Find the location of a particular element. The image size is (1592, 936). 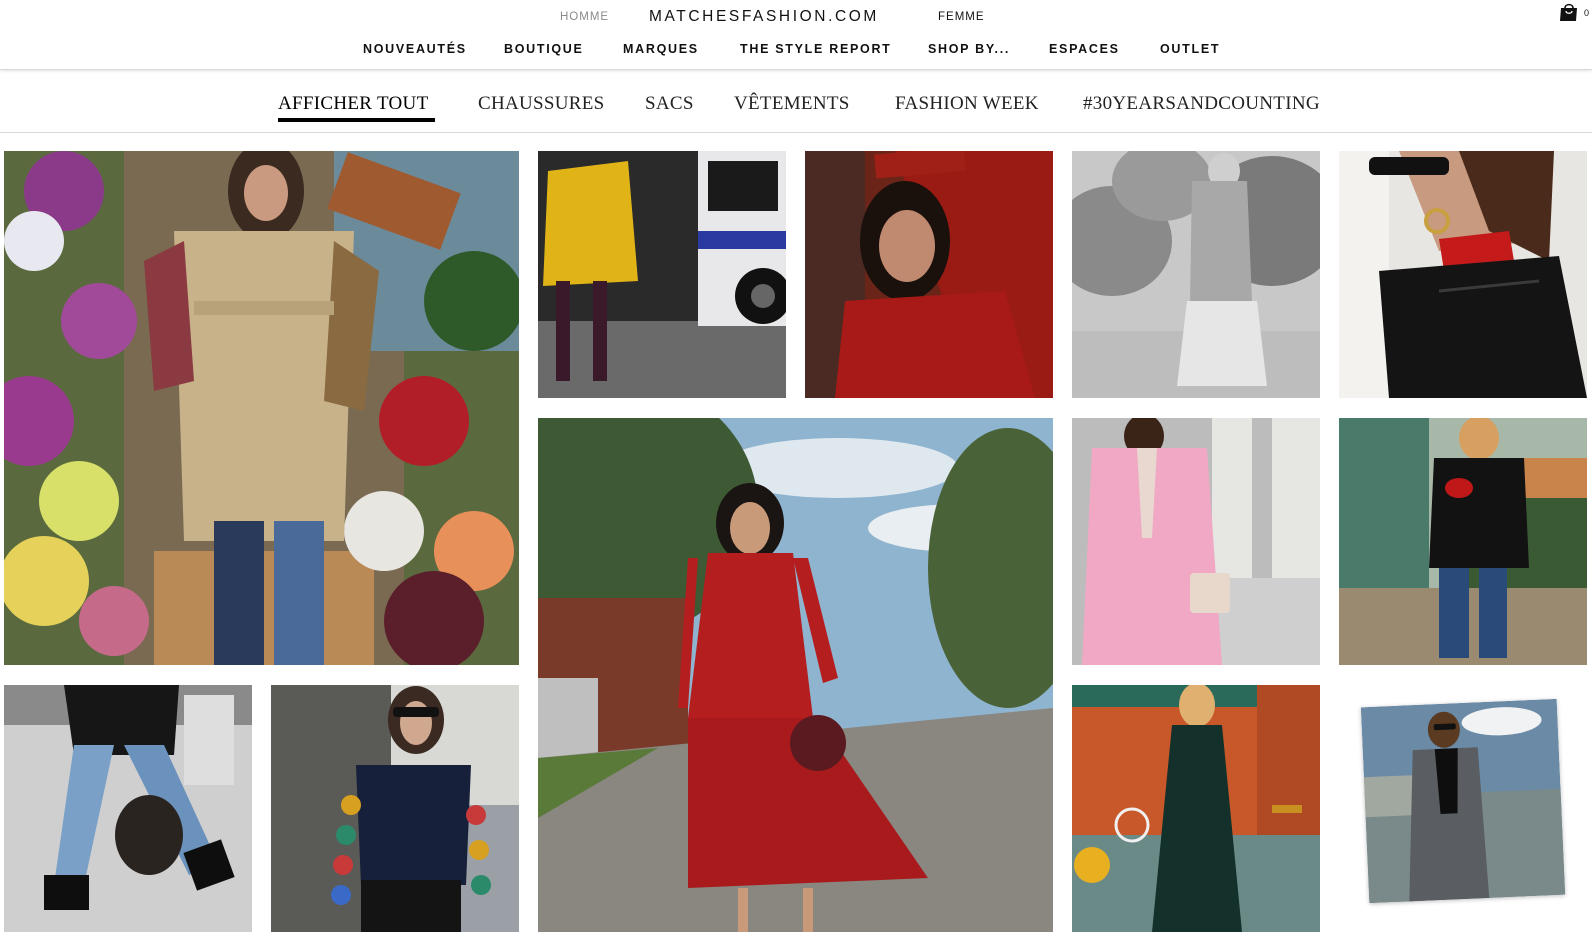

photo-tile-red-portrait is located at coordinates (929, 274).